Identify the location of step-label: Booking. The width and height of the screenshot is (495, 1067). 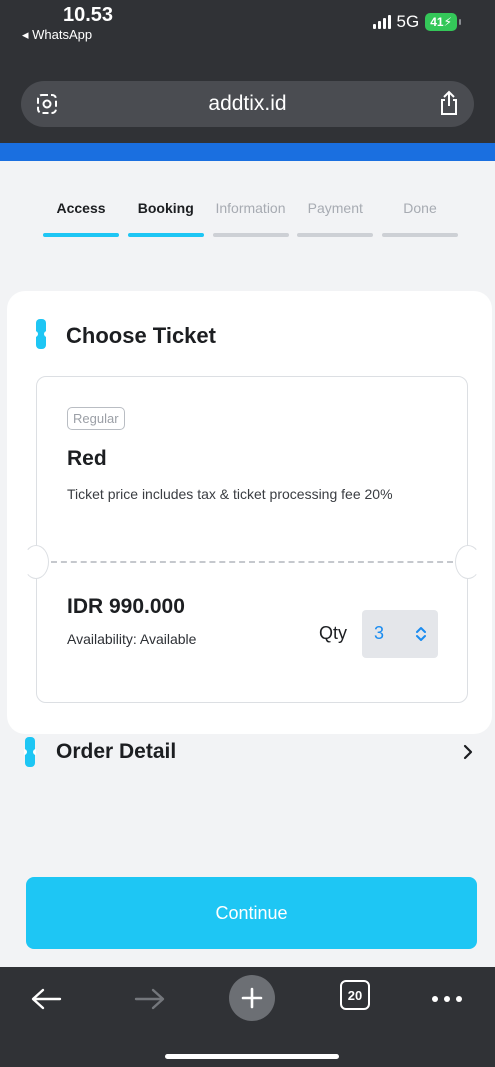
(165, 208).